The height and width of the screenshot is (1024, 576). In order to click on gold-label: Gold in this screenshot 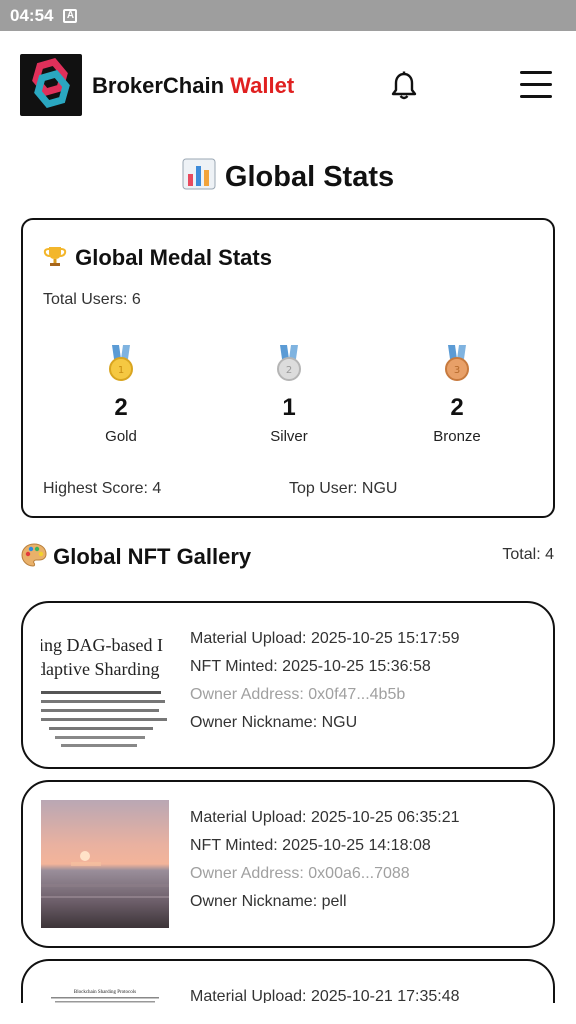, I will do `click(121, 436)`.